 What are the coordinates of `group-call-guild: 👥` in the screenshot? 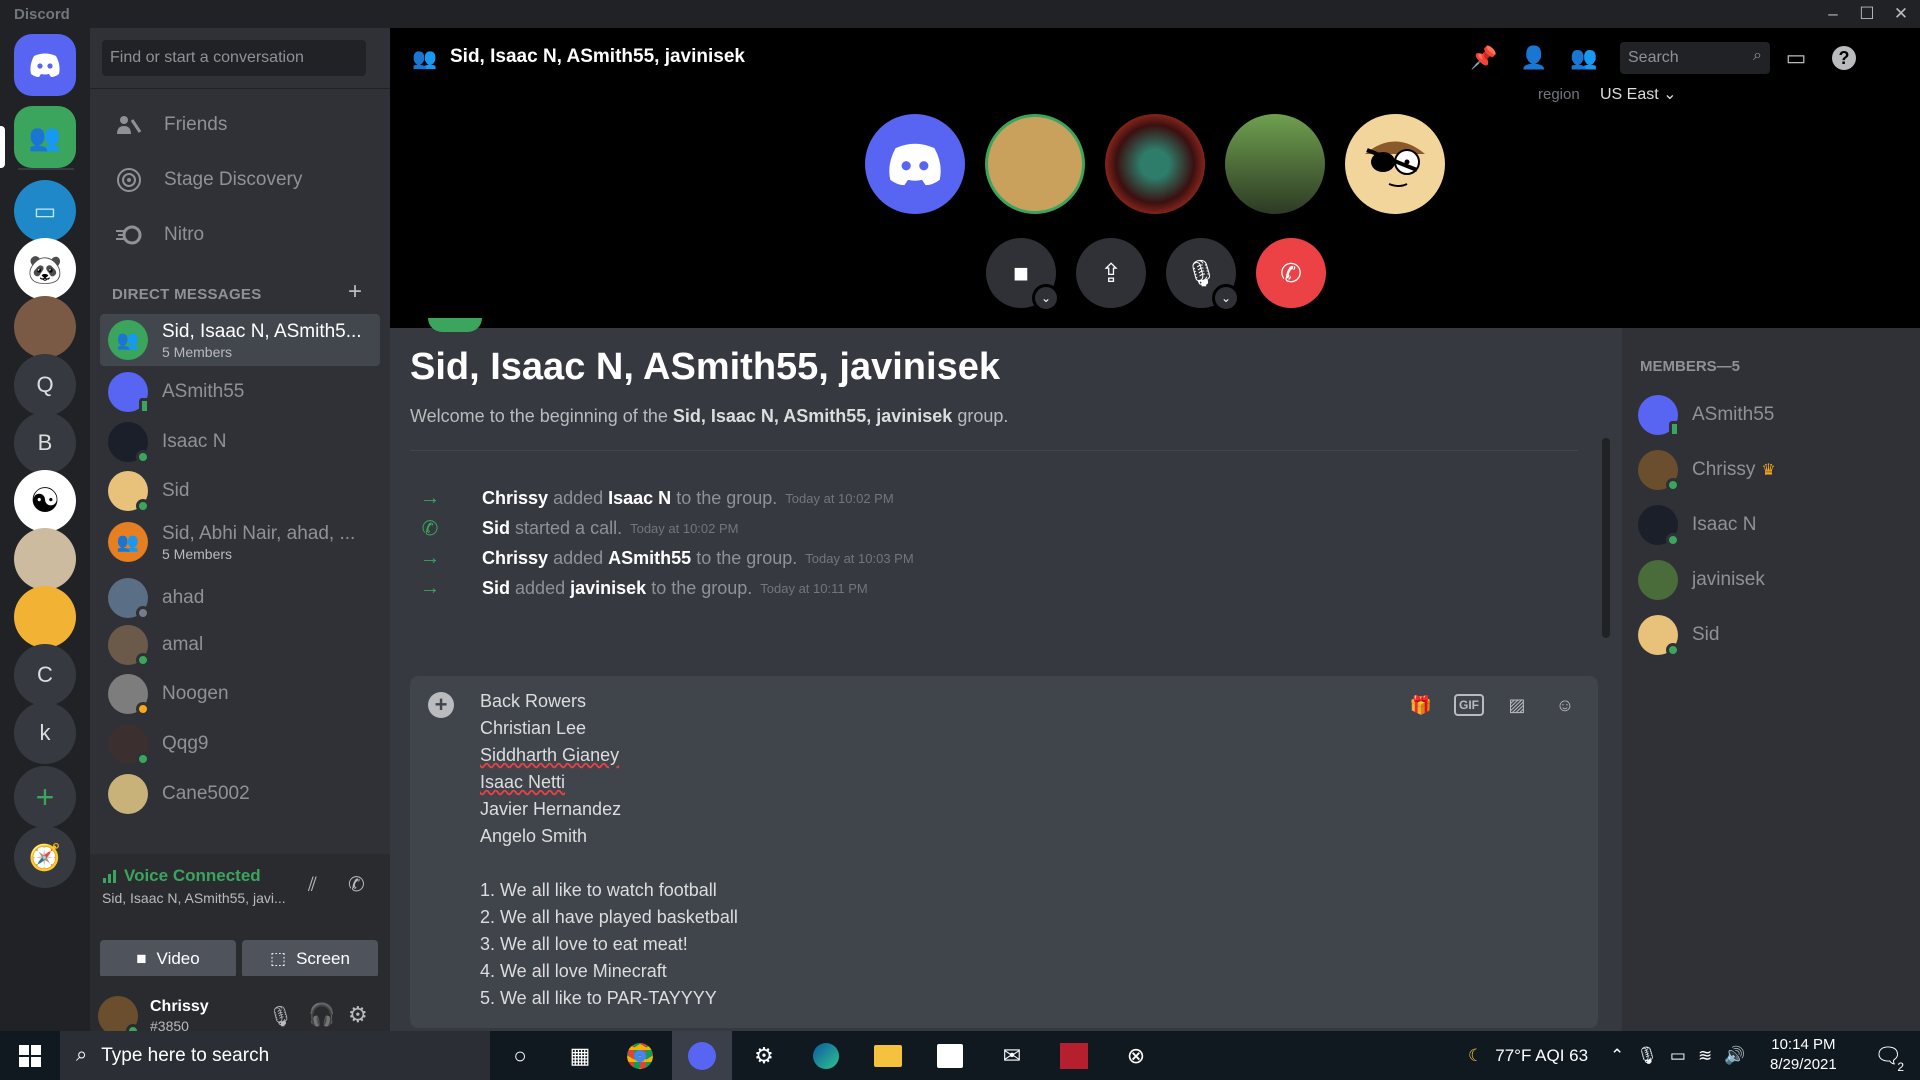 It's located at (45, 137).